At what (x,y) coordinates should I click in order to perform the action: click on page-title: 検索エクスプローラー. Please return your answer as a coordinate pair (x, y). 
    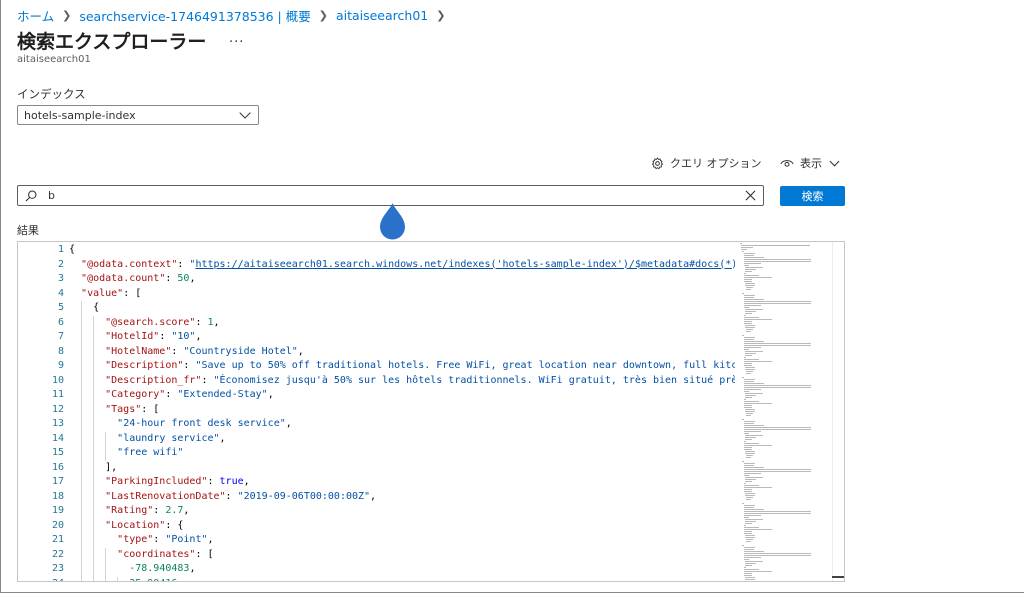
    Looking at the image, I should click on (112, 42).